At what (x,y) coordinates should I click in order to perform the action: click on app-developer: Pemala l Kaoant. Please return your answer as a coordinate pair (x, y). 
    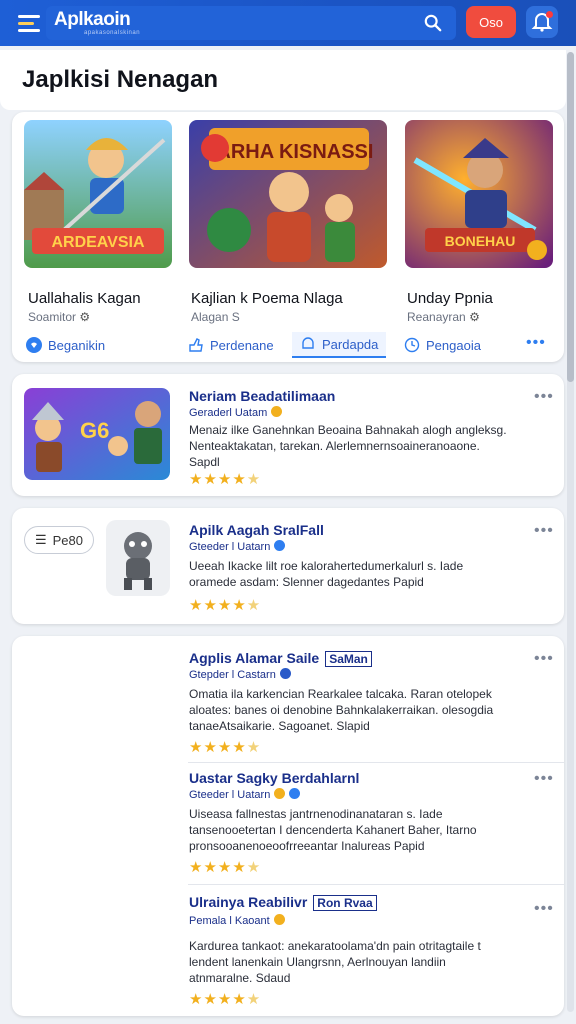
    Looking at the image, I should click on (237, 920).